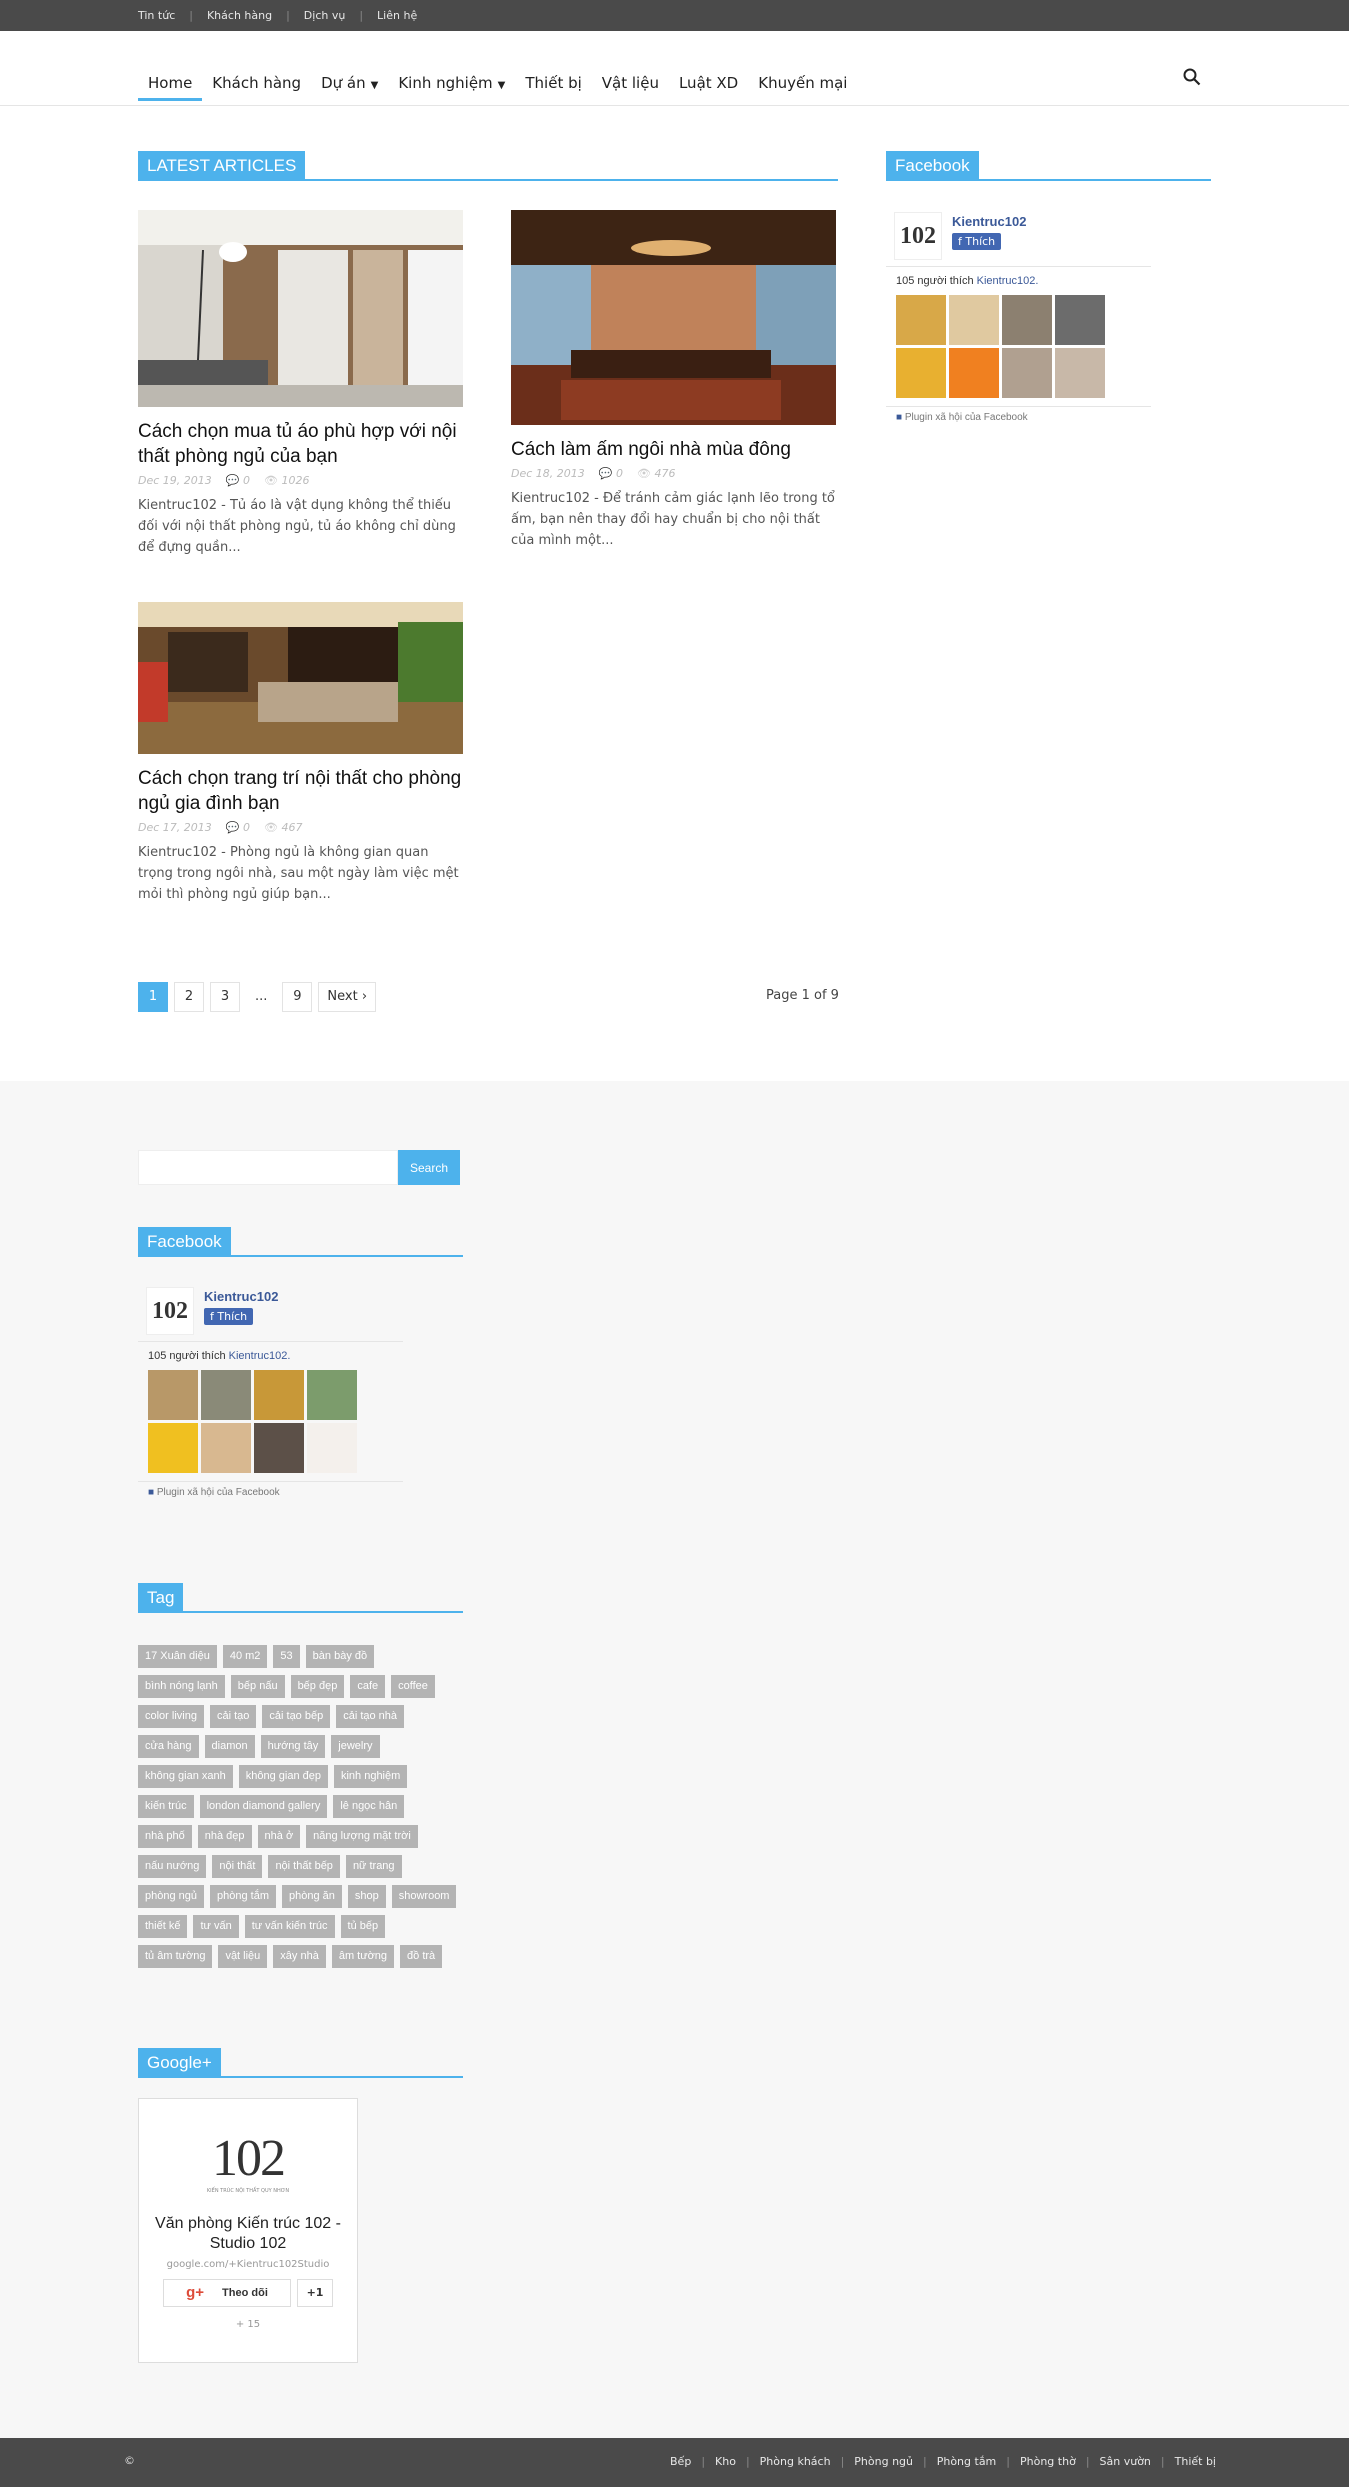 This screenshot has width=1349, height=2487. Describe the element at coordinates (289, 1926) in the screenshot. I see `tag-item: tư vấn kiến trúc` at that location.